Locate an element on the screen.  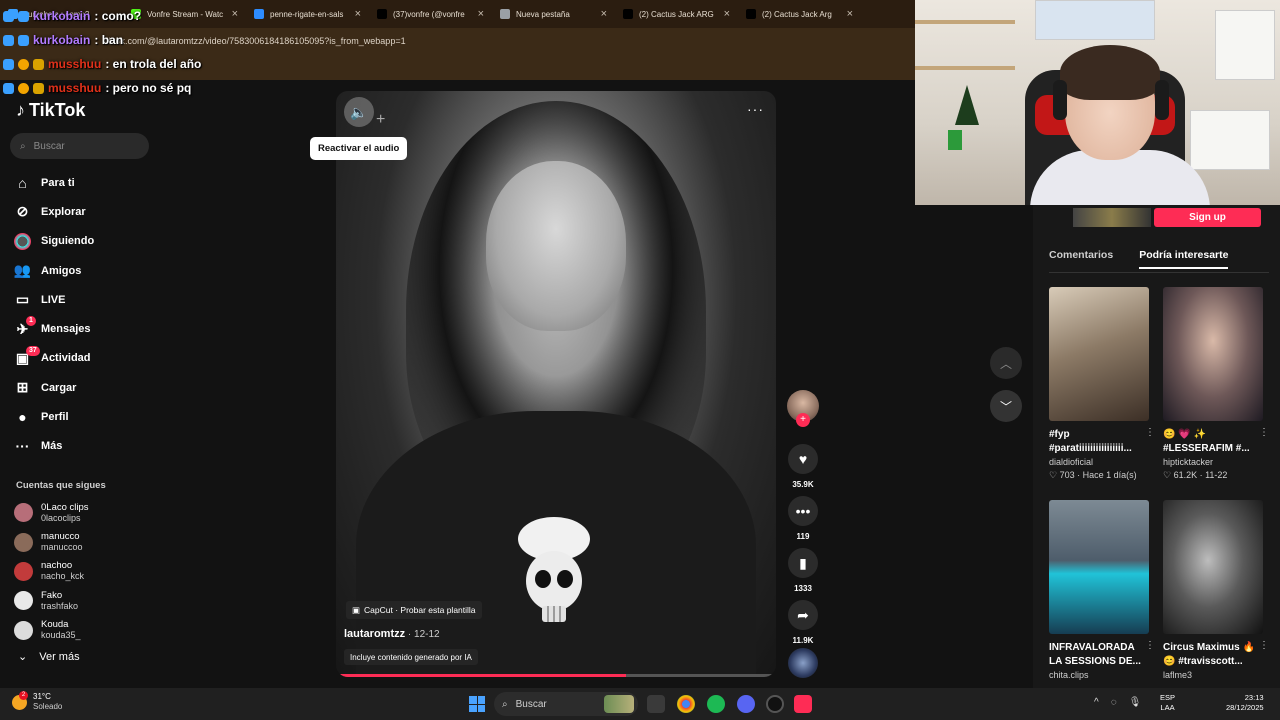
nav-item-para-ti: ⌂ Para ti is located at coordinates (54, 182).